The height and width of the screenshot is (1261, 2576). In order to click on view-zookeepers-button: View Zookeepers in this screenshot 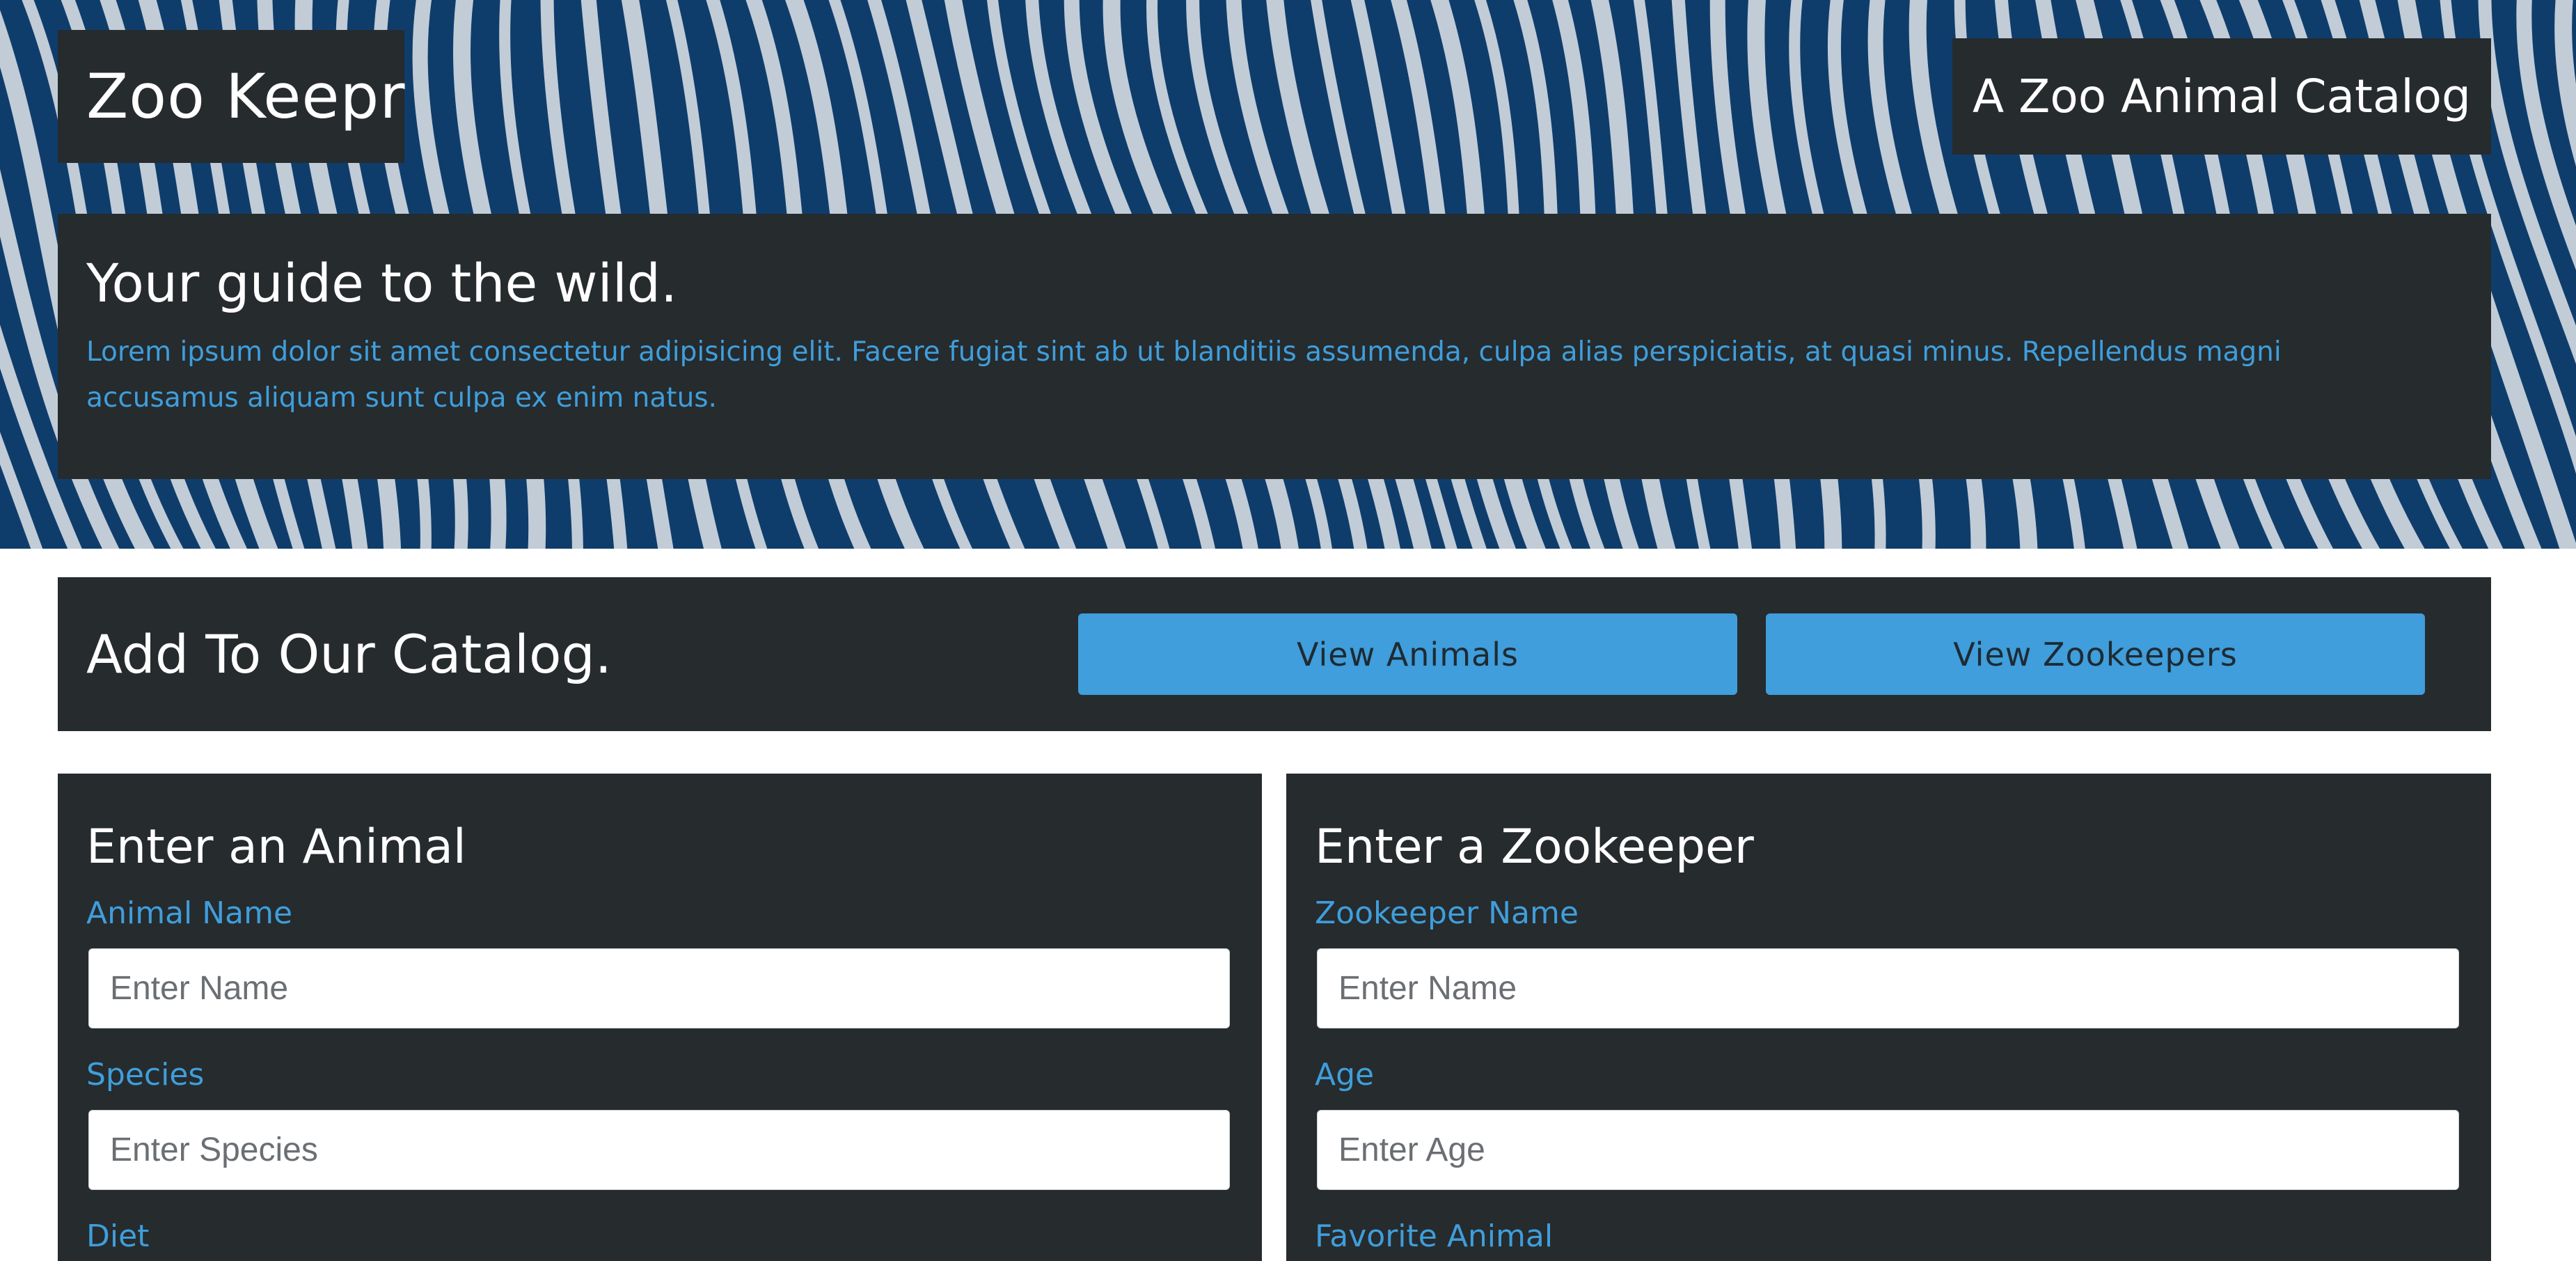, I will do `click(2095, 654)`.